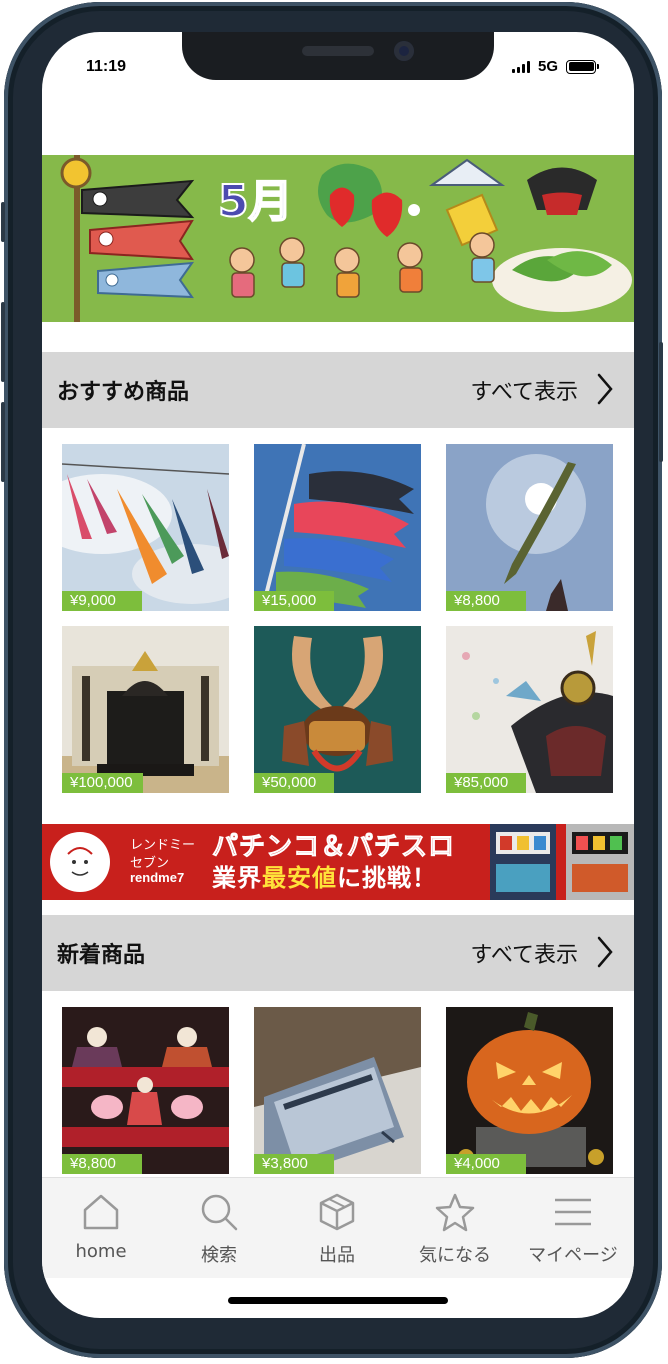 The height and width of the screenshot is (1364, 668). Describe the element at coordinates (237, 878) in the screenshot. I see `ad-subline-pre: 業界` at that location.